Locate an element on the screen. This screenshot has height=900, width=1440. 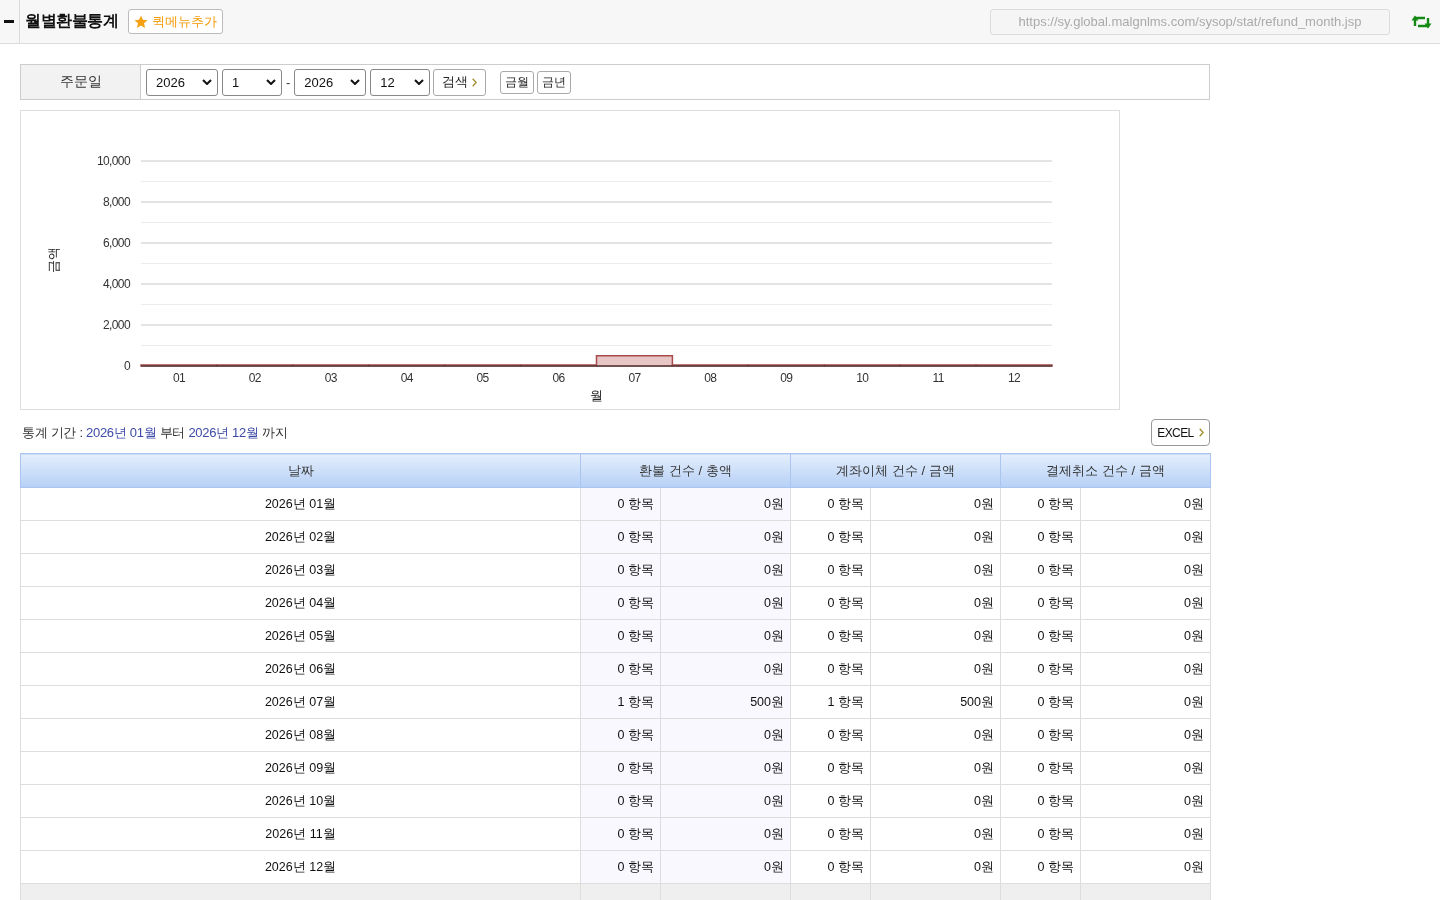
table-cell: 1 항목 is located at coordinates (830, 702).